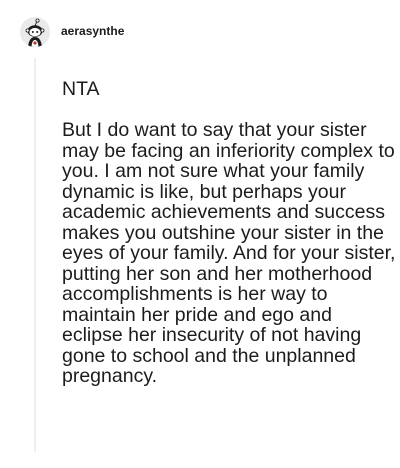  I want to click on comment-header: aerasynthe, so click(72, 32).